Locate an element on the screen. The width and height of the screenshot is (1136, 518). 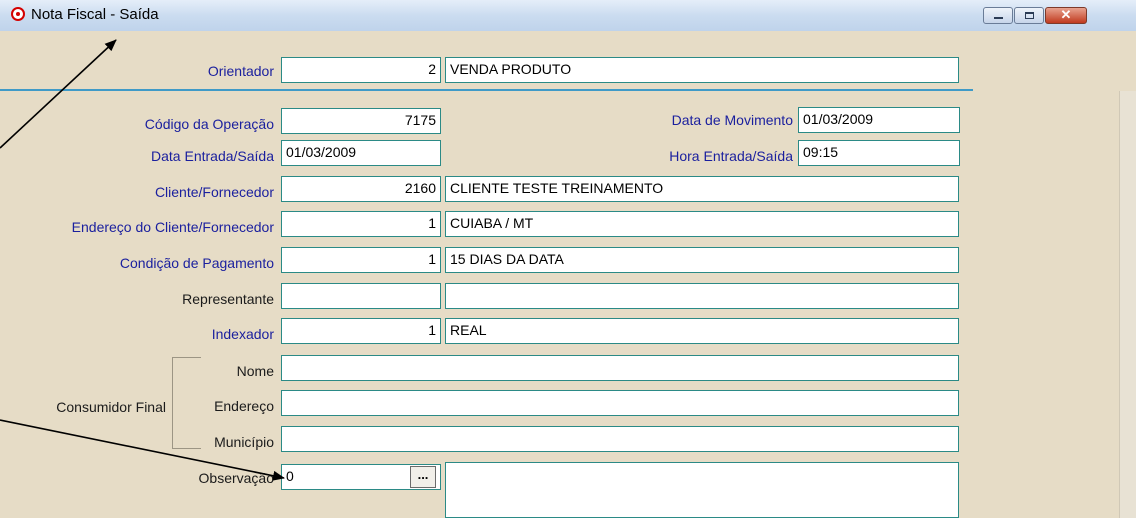
minimize-icon is located at coordinates (998, 18).